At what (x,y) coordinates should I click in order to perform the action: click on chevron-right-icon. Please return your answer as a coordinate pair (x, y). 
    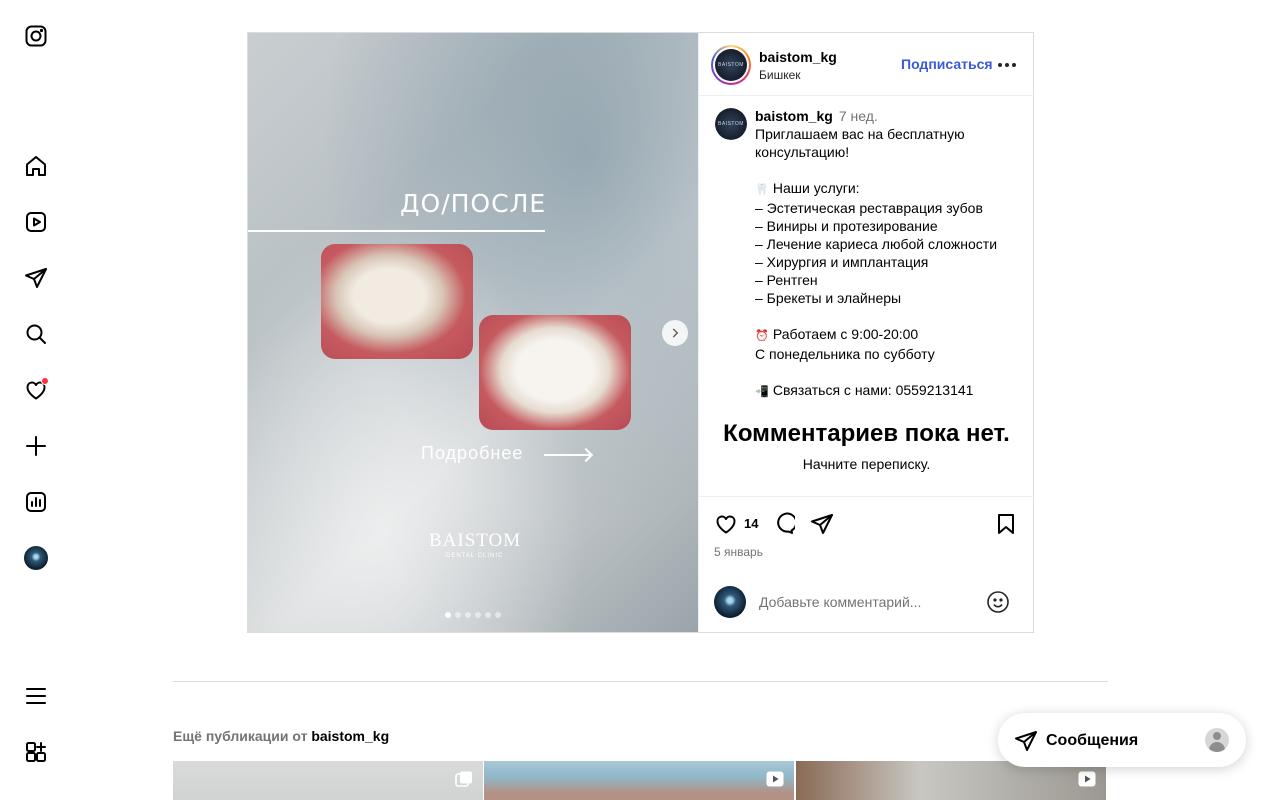
    Looking at the image, I should click on (675, 333).